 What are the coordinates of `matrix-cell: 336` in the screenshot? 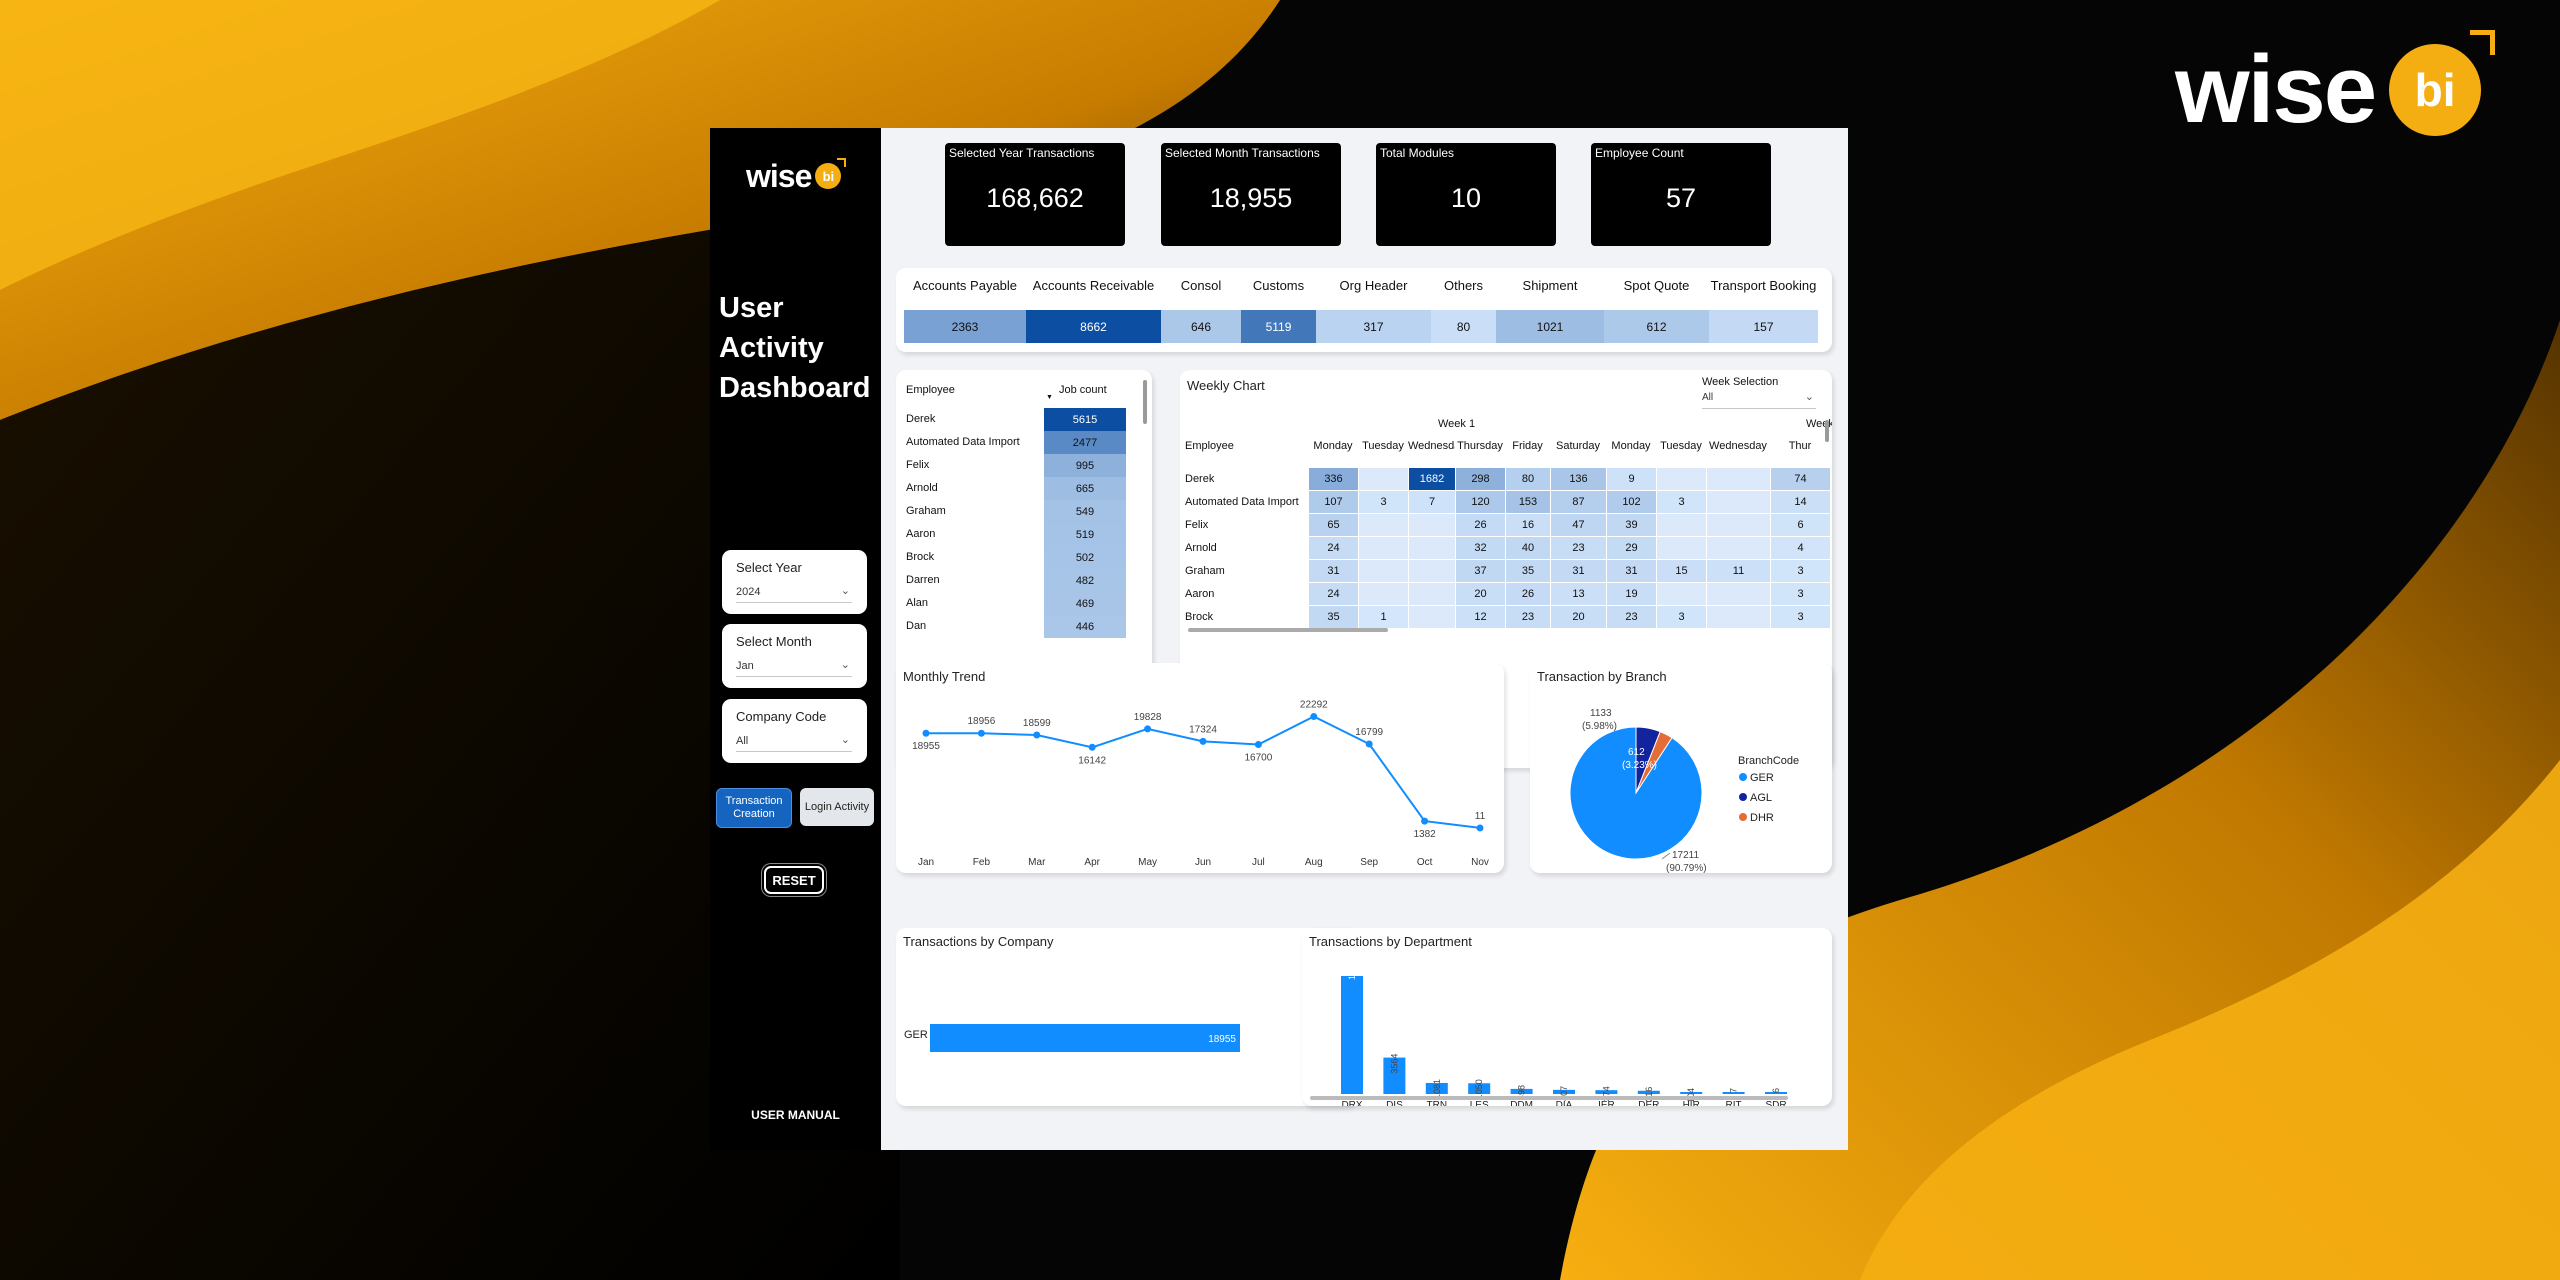 It's located at (1333, 479).